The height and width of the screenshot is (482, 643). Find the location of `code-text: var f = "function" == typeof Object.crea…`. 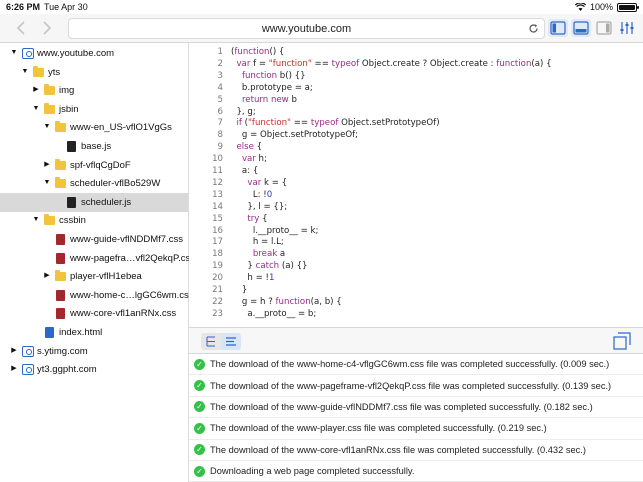

code-text: var f = "function" == typeof Object.crea… is located at coordinates (394, 63).